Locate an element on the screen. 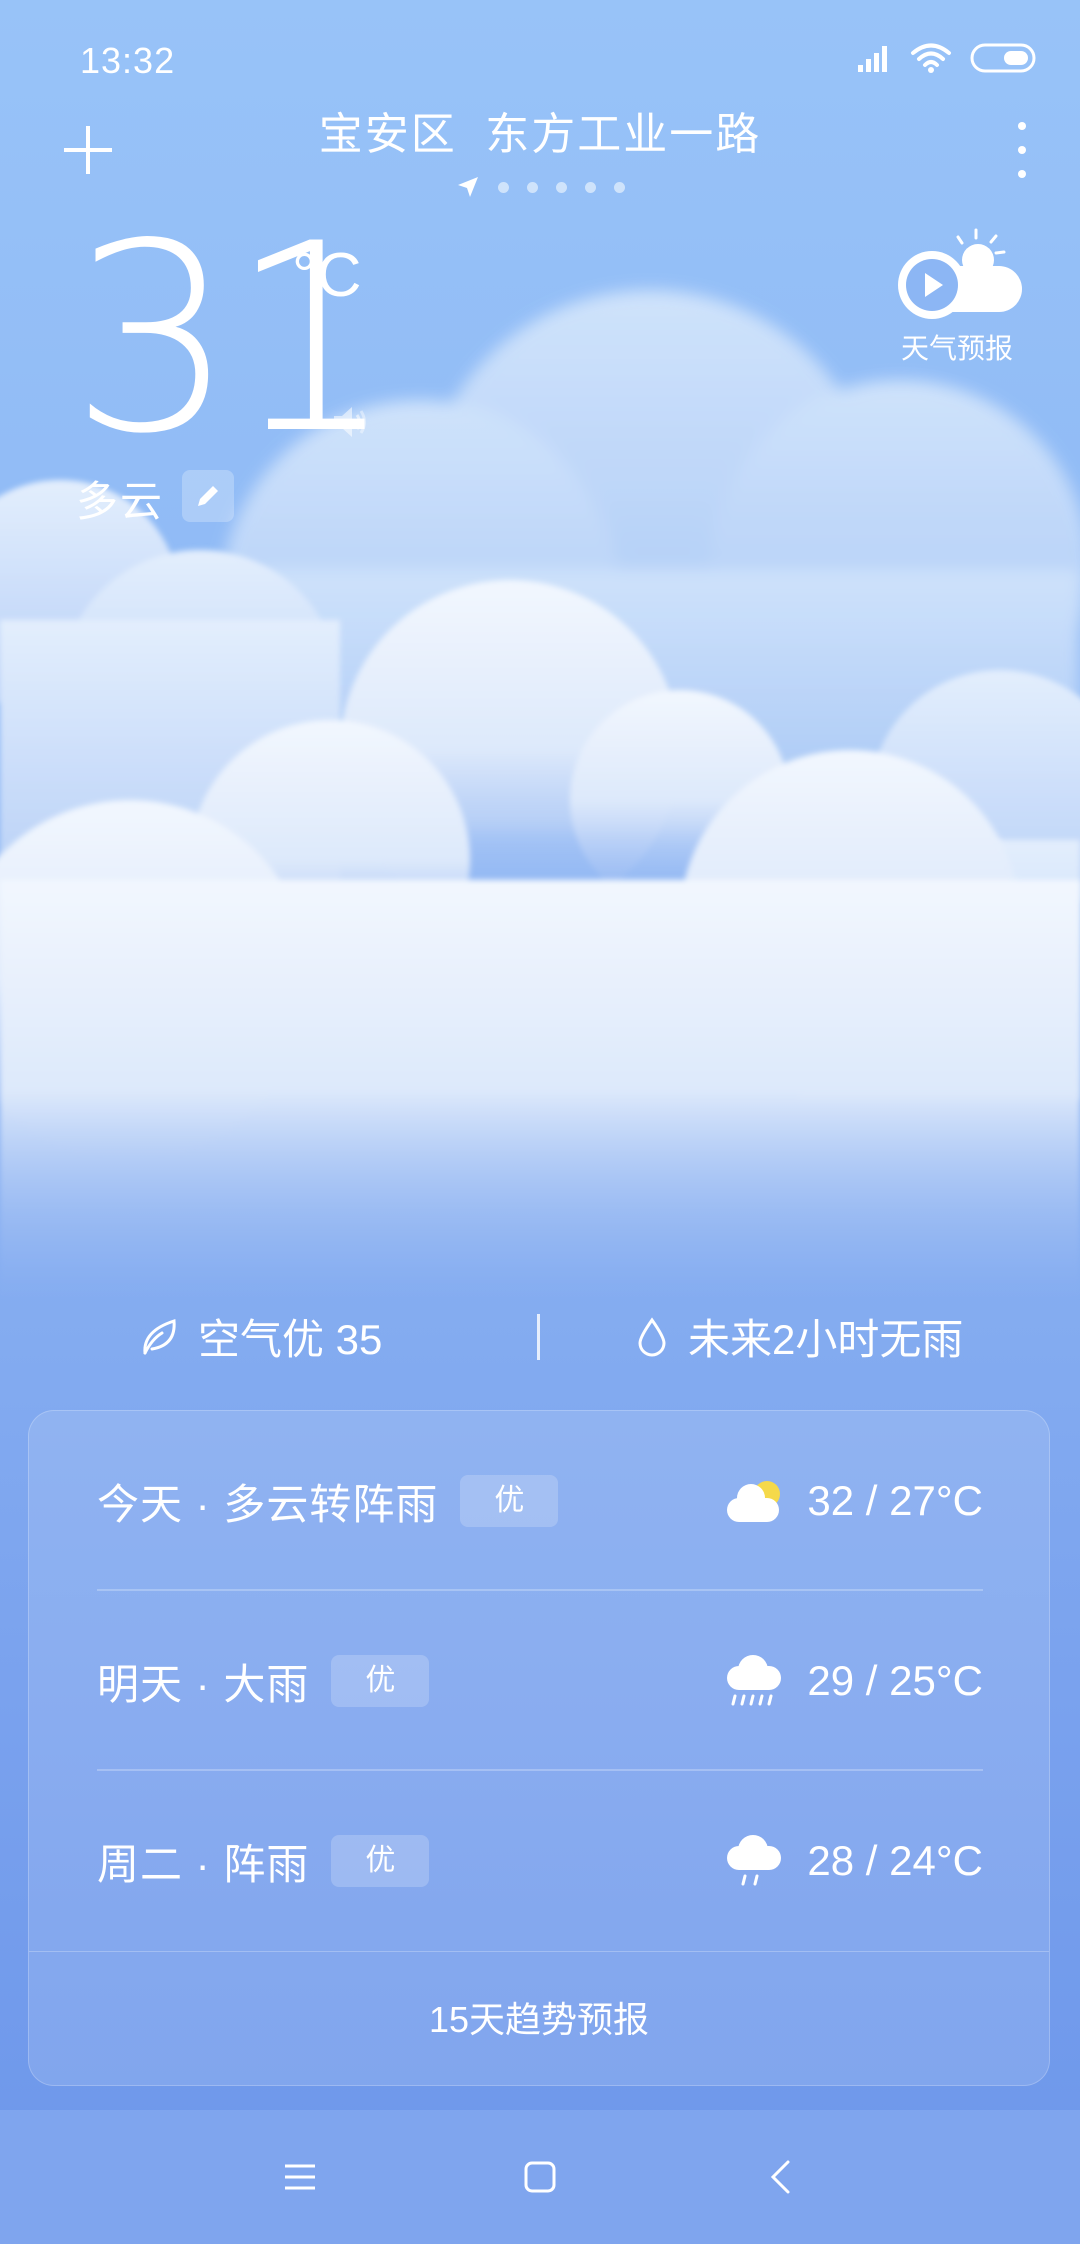 The height and width of the screenshot is (2244, 1080). more-options-button is located at coordinates (1022, 150).